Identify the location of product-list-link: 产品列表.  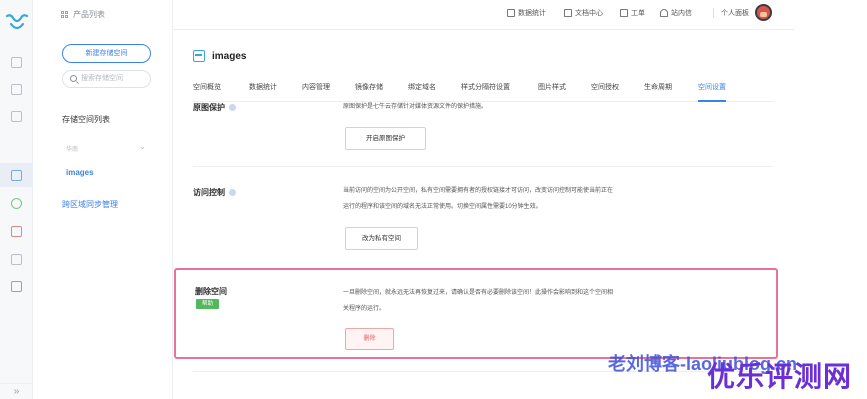
(83, 14).